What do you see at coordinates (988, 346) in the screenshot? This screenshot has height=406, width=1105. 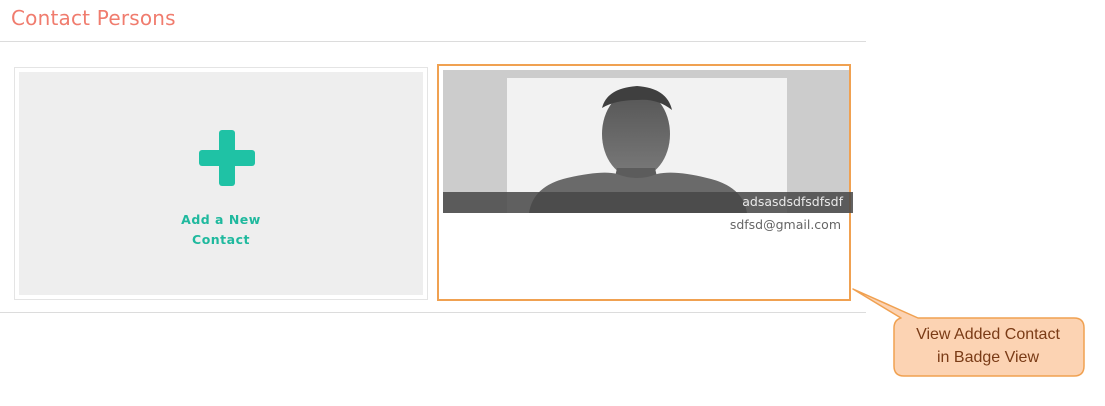 I see `callout-text: View Added Contact in Badge View` at bounding box center [988, 346].